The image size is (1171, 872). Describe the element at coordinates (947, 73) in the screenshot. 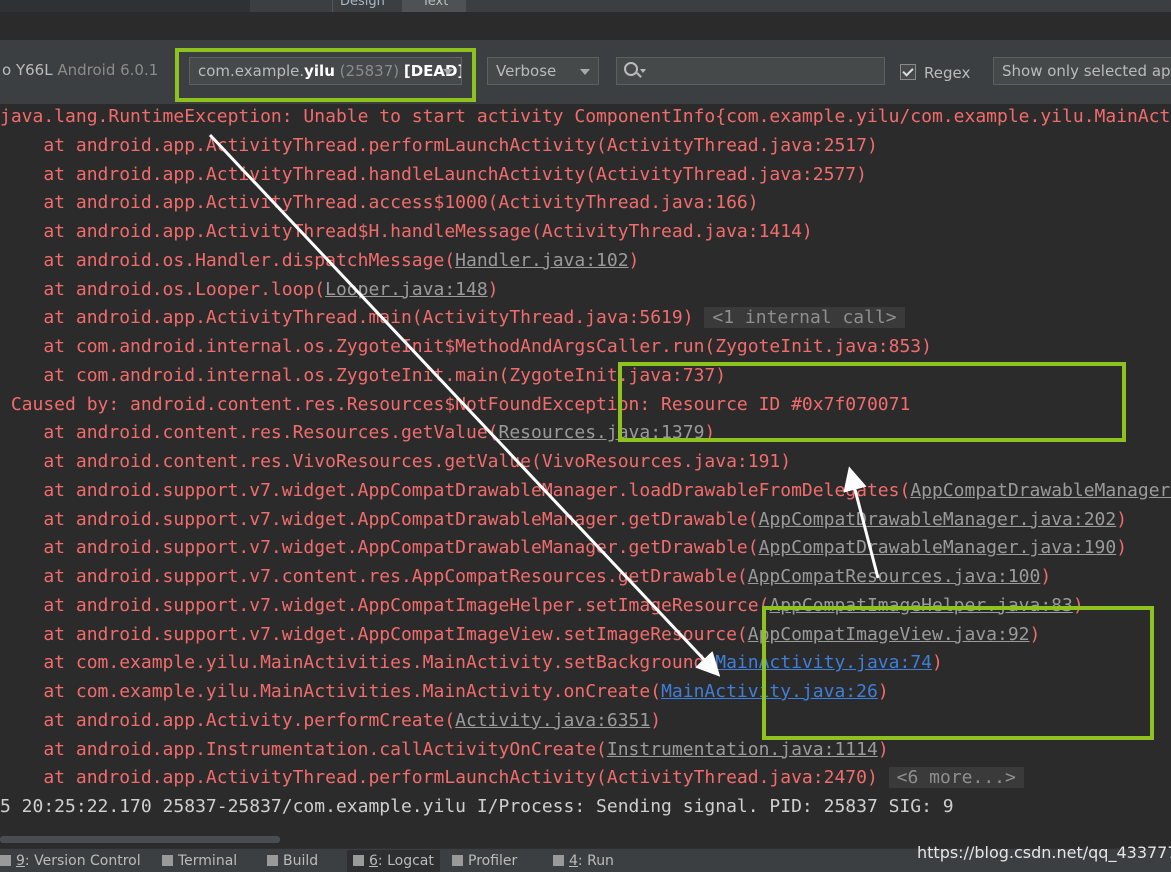

I see `regex-label: Regex` at that location.